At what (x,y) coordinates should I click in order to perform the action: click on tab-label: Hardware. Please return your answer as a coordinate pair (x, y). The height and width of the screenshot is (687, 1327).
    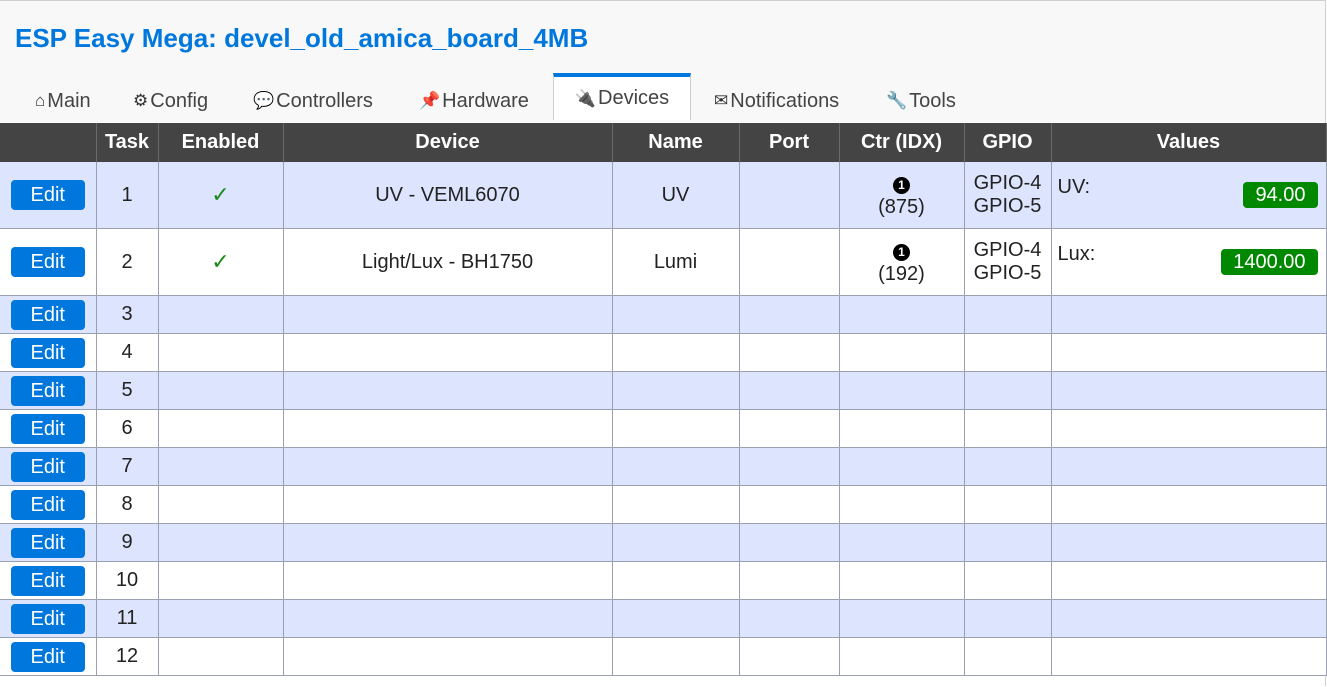
    Looking at the image, I should click on (485, 100).